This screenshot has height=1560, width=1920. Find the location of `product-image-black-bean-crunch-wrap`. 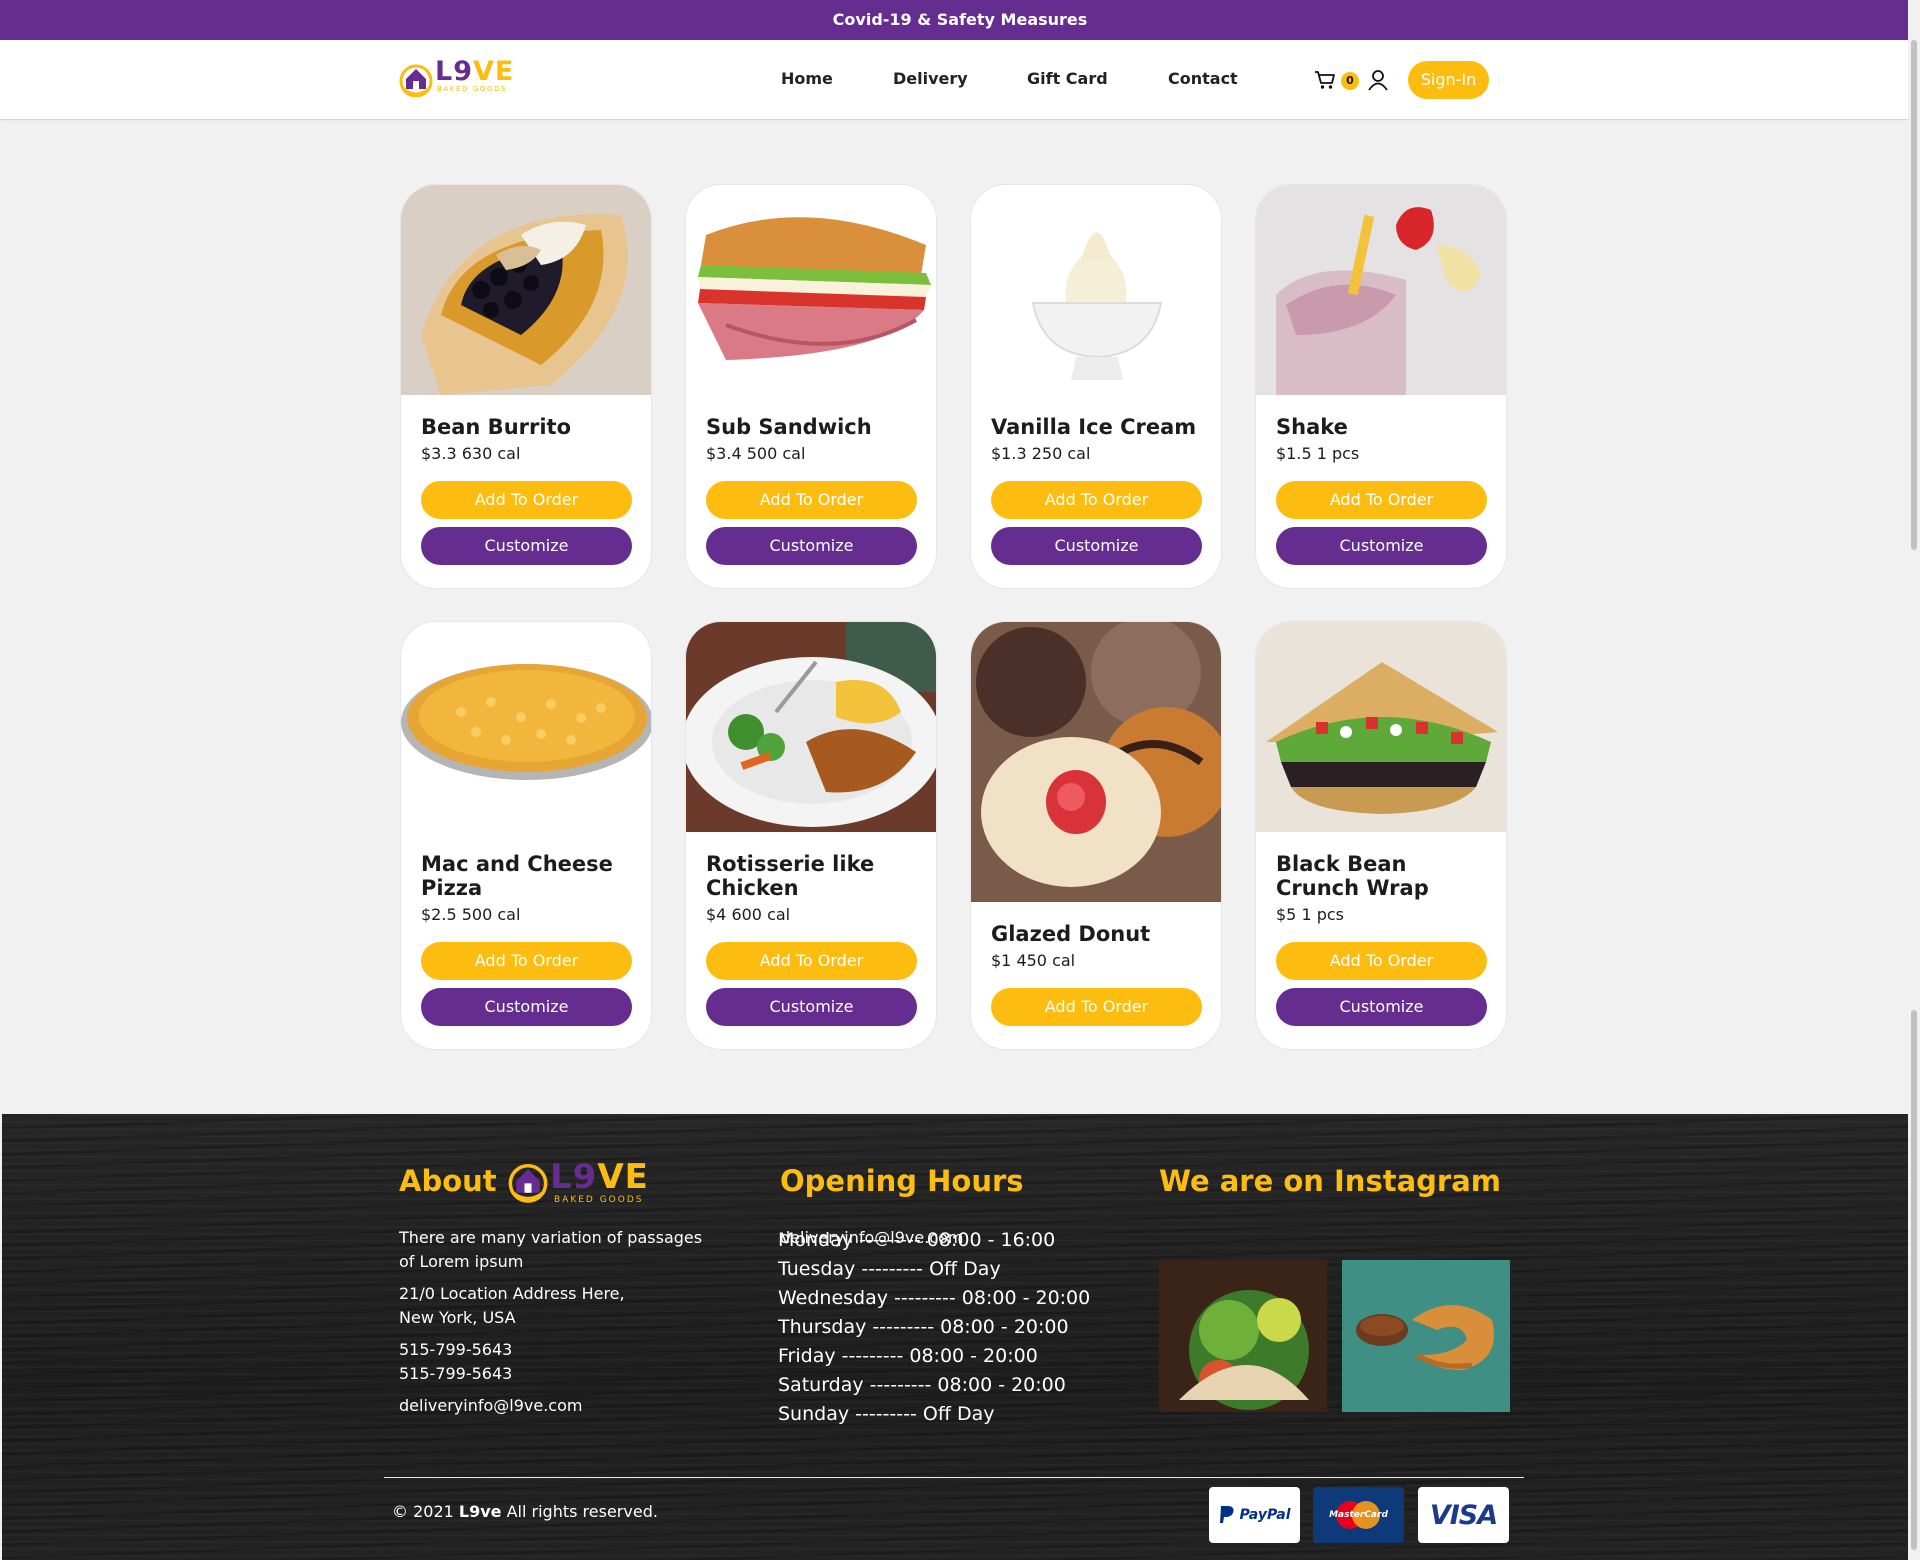

product-image-black-bean-crunch-wrap is located at coordinates (1381, 727).